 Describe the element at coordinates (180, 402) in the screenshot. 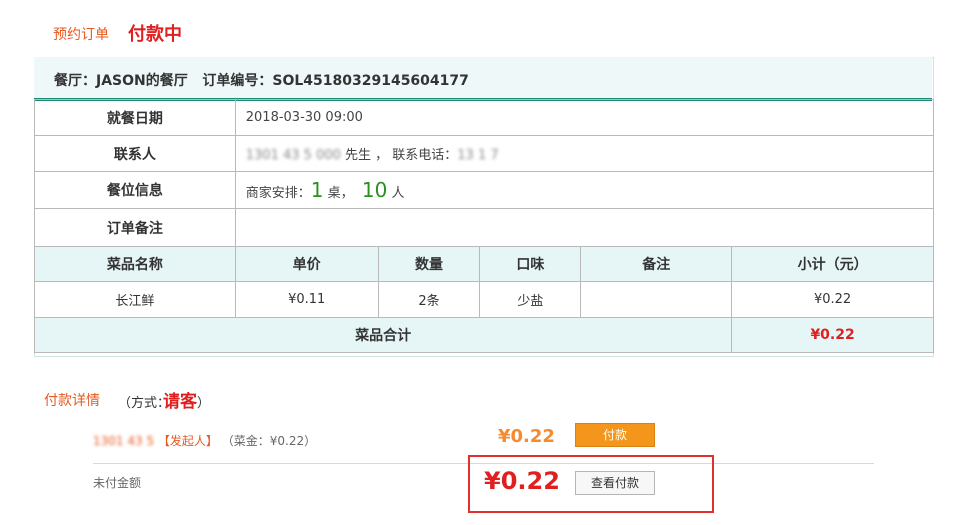

I see `payment-method-name: 请客` at that location.